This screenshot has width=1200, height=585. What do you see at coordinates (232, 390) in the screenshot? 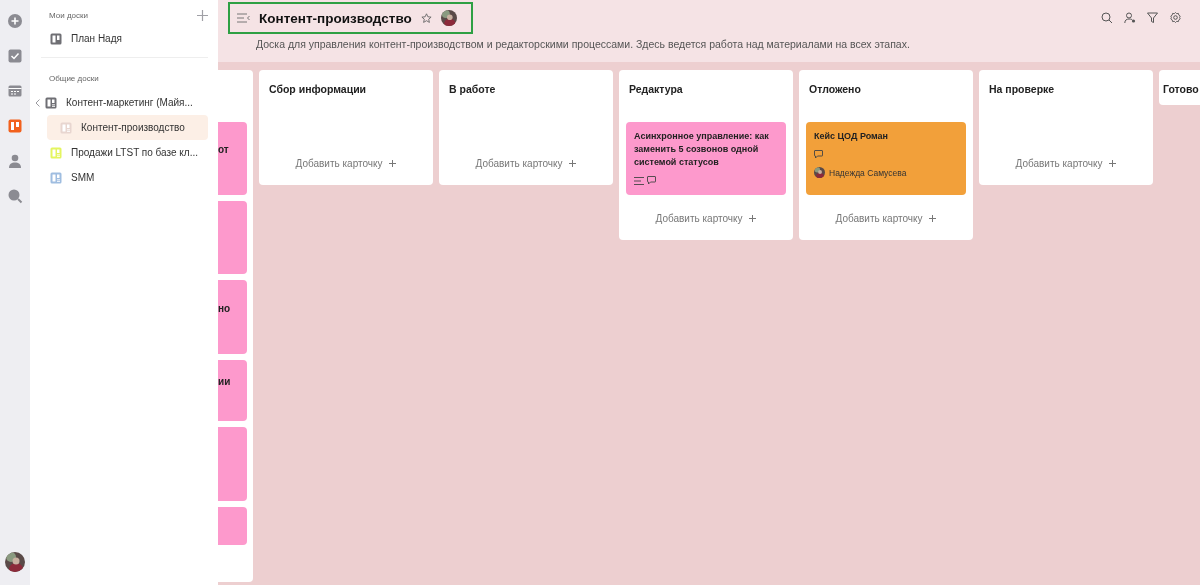
I see `card: ии` at bounding box center [232, 390].